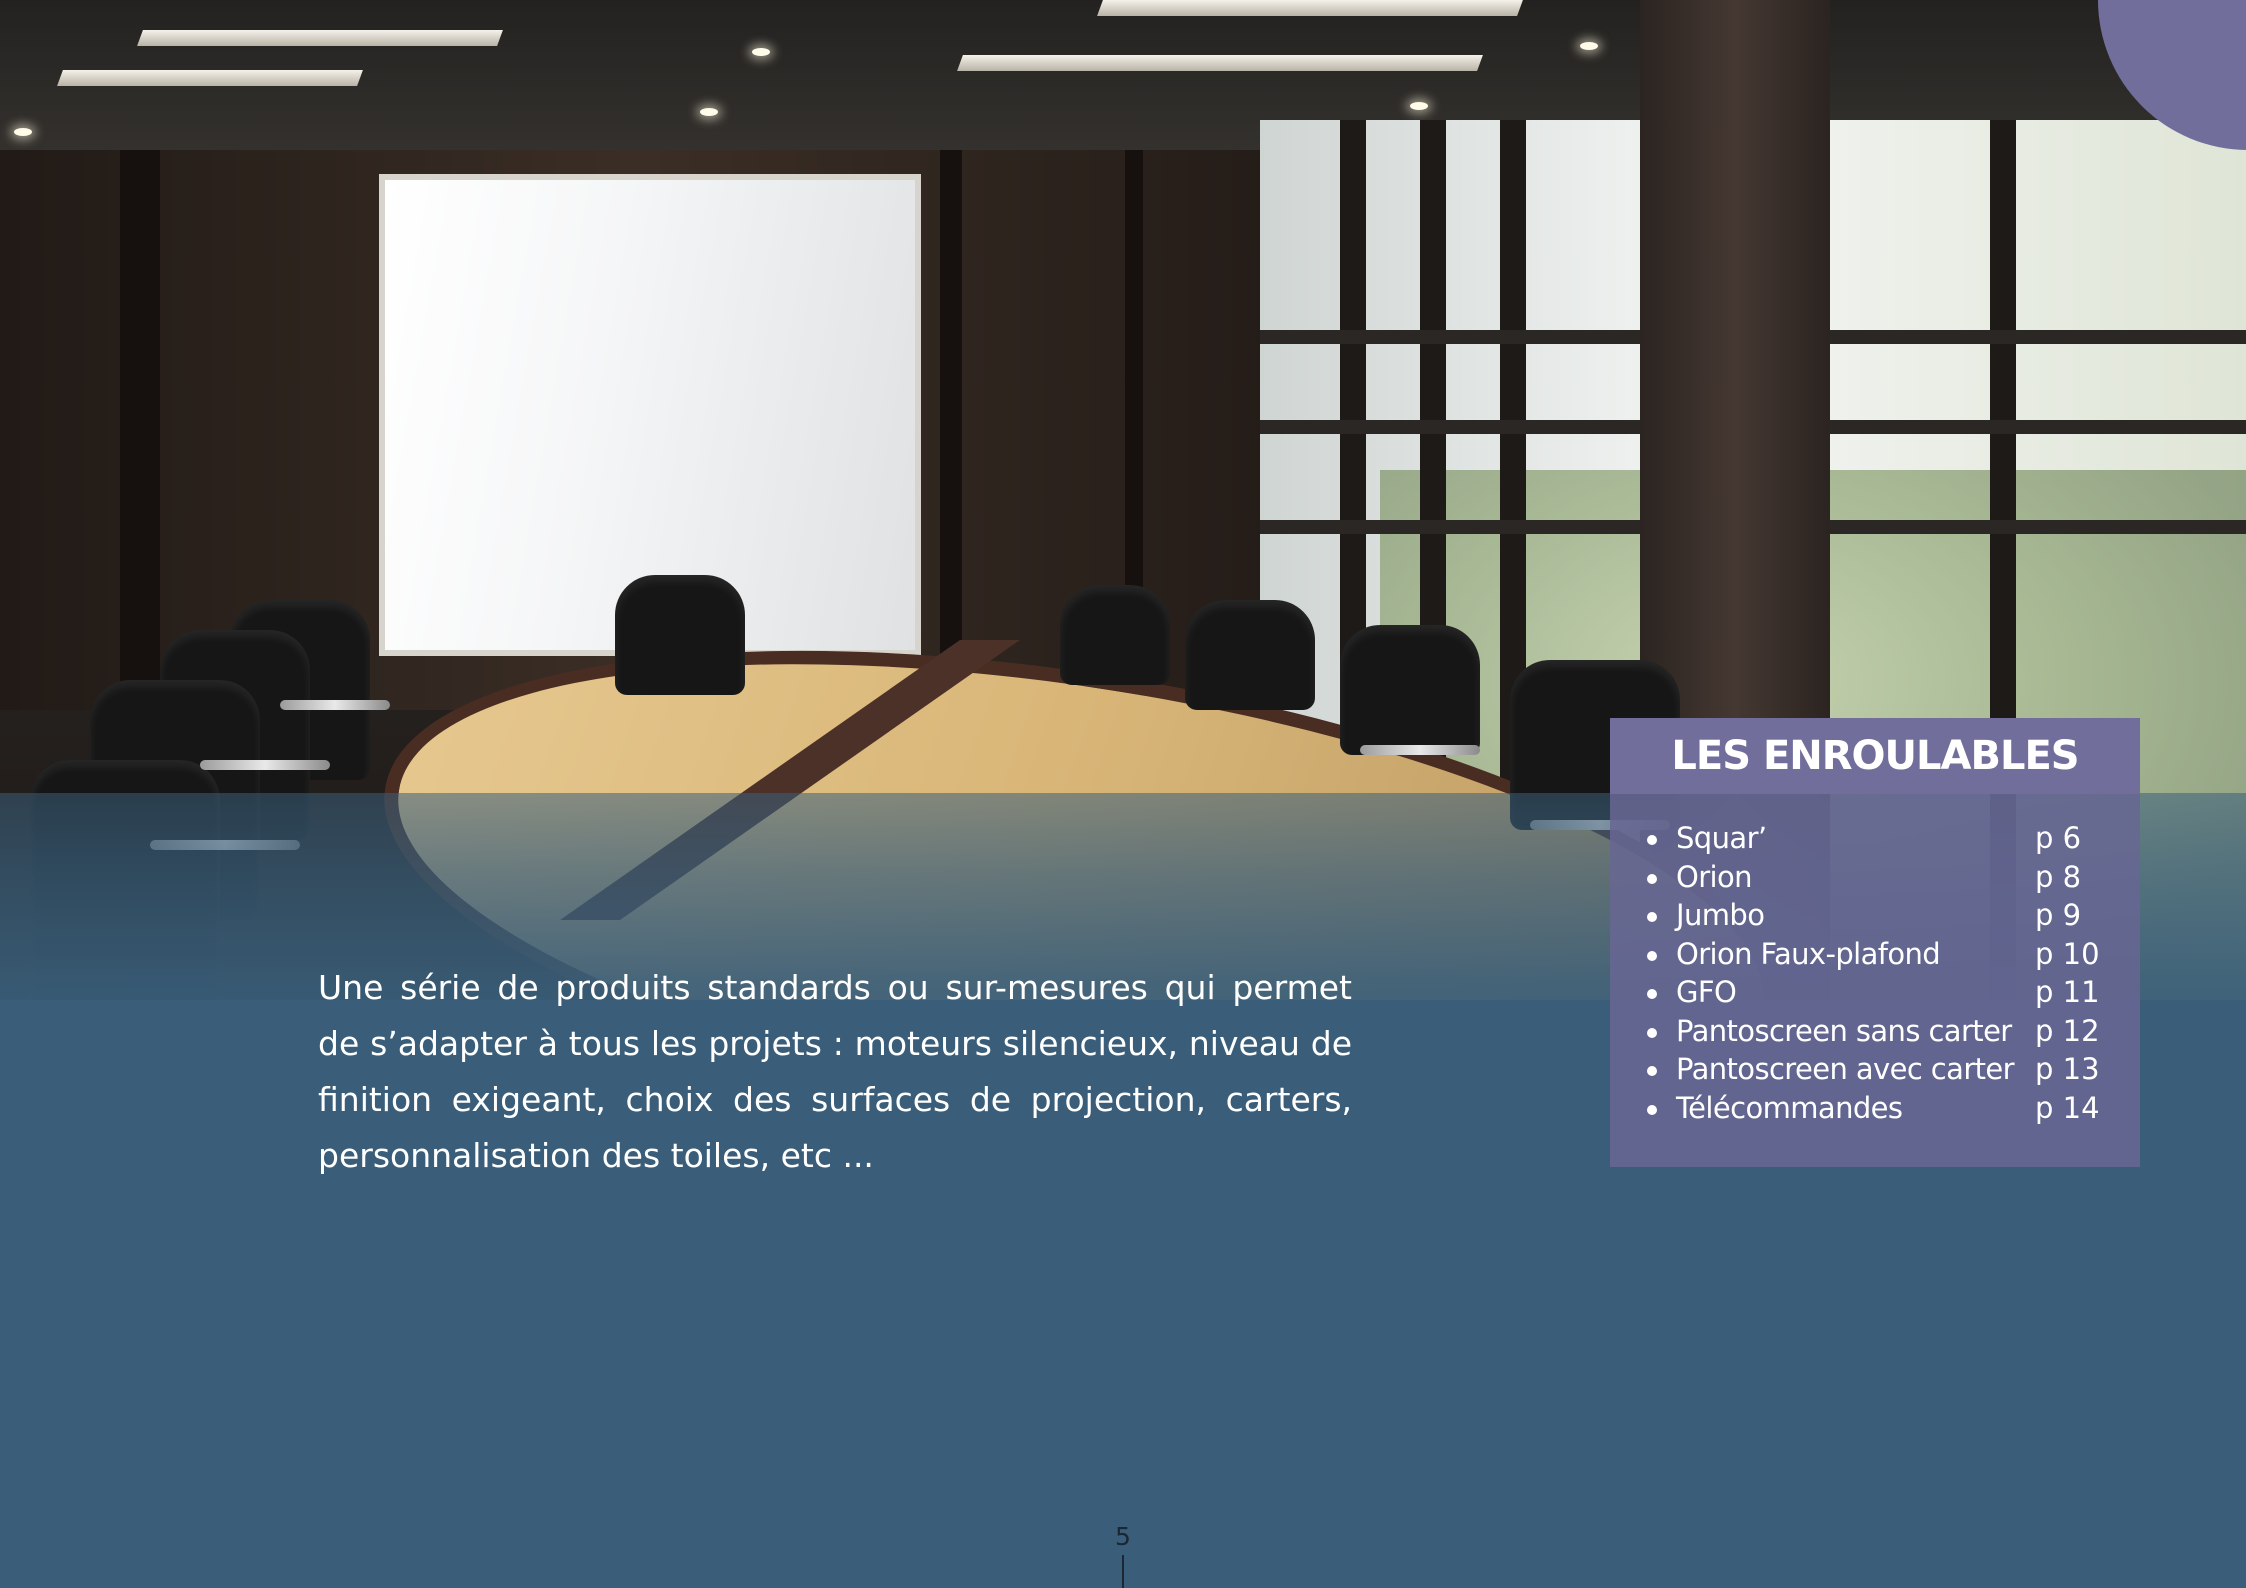 Image resolution: width=2246 pixels, height=1588 pixels. Describe the element at coordinates (1845, 1069) in the screenshot. I see `toc-item-name: Pantoscreen avec carter` at that location.